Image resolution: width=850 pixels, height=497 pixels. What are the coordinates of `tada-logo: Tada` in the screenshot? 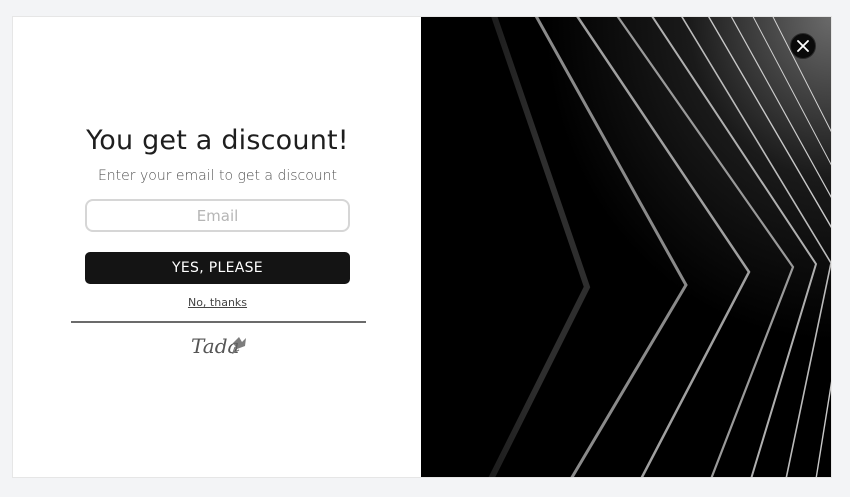 It's located at (218, 346).